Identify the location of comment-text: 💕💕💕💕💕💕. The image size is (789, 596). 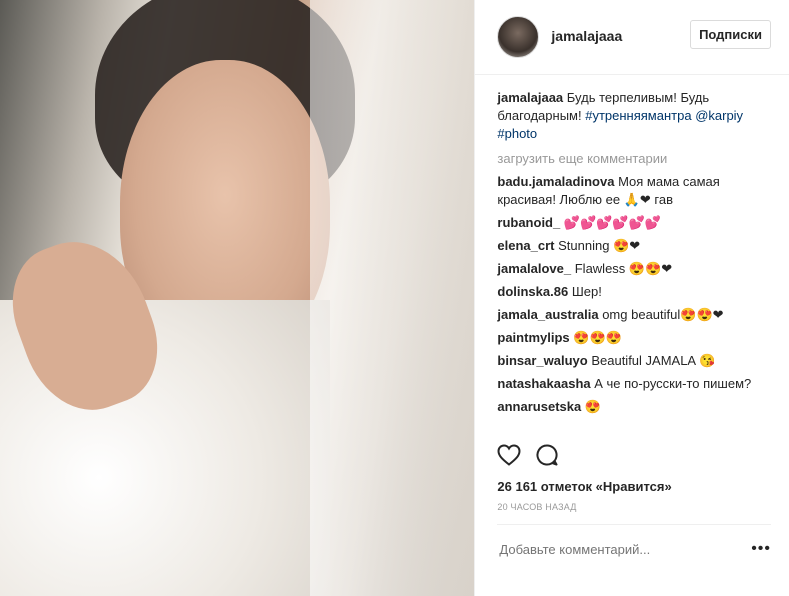
(612, 222).